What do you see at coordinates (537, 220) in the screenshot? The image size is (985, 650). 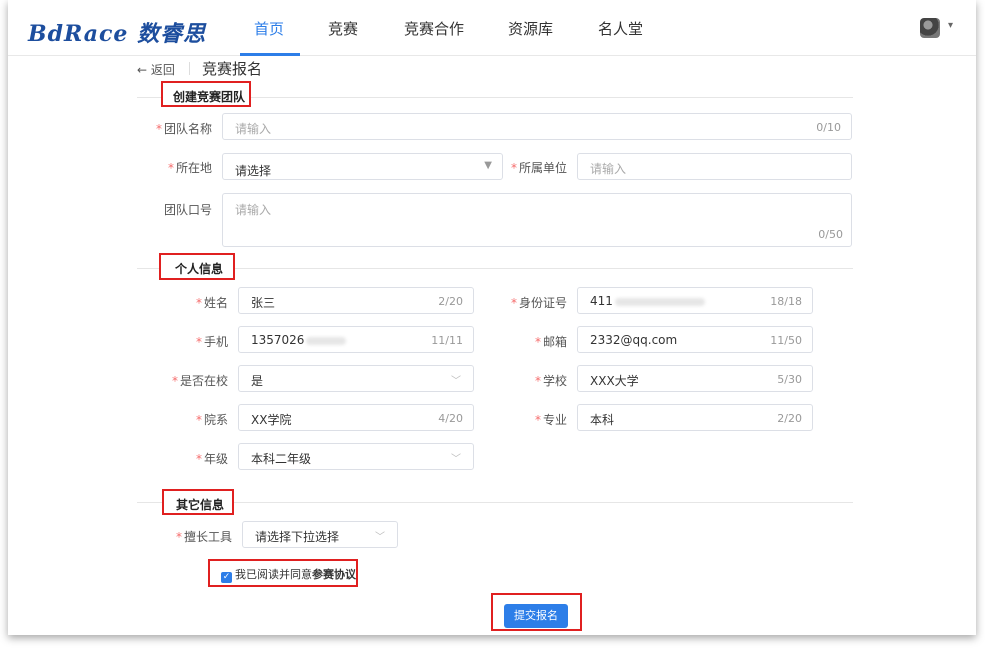 I see `slogan-textarea: 请输入 0/50` at bounding box center [537, 220].